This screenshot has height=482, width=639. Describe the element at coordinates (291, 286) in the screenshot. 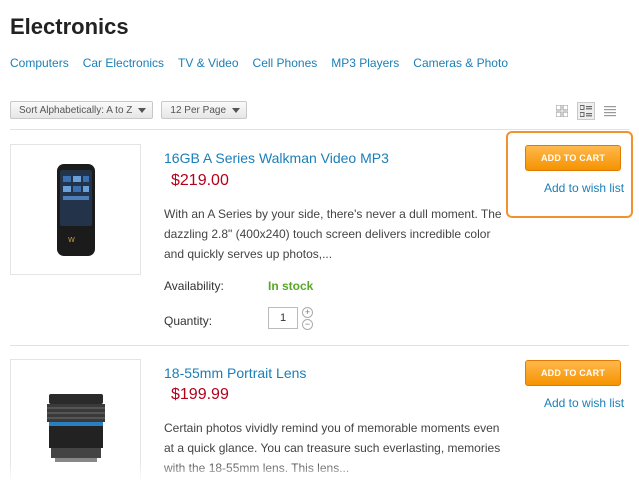

I see `stock-status: In stock` at that location.